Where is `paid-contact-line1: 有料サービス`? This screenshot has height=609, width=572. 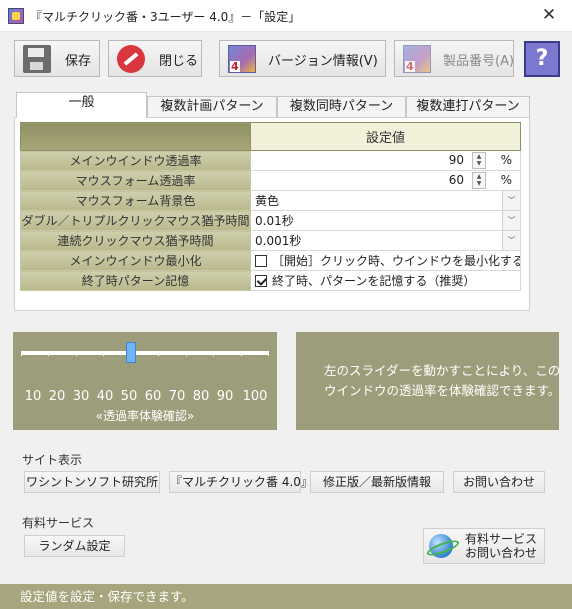 paid-contact-line1: 有料サービス is located at coordinates (500, 539).